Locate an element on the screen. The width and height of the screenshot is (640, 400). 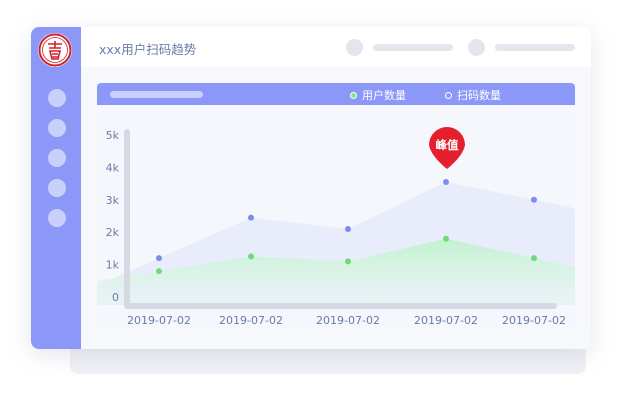
logo is located at coordinates (55, 50).